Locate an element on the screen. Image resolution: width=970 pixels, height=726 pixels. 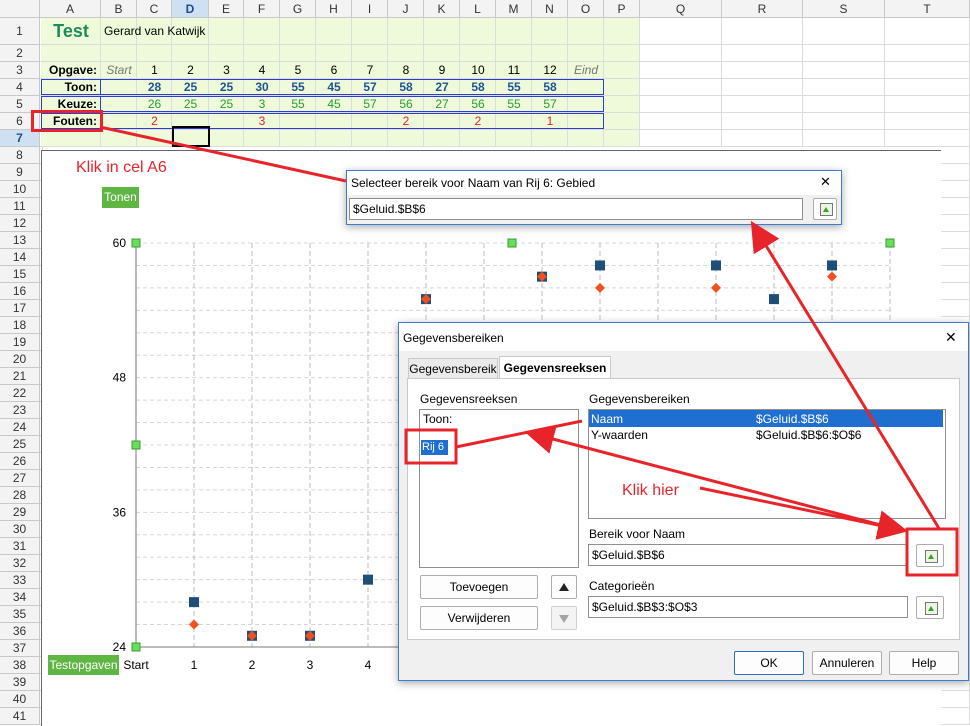
annotation-click-a6: Klik in cel A6 is located at coordinates (121, 167).